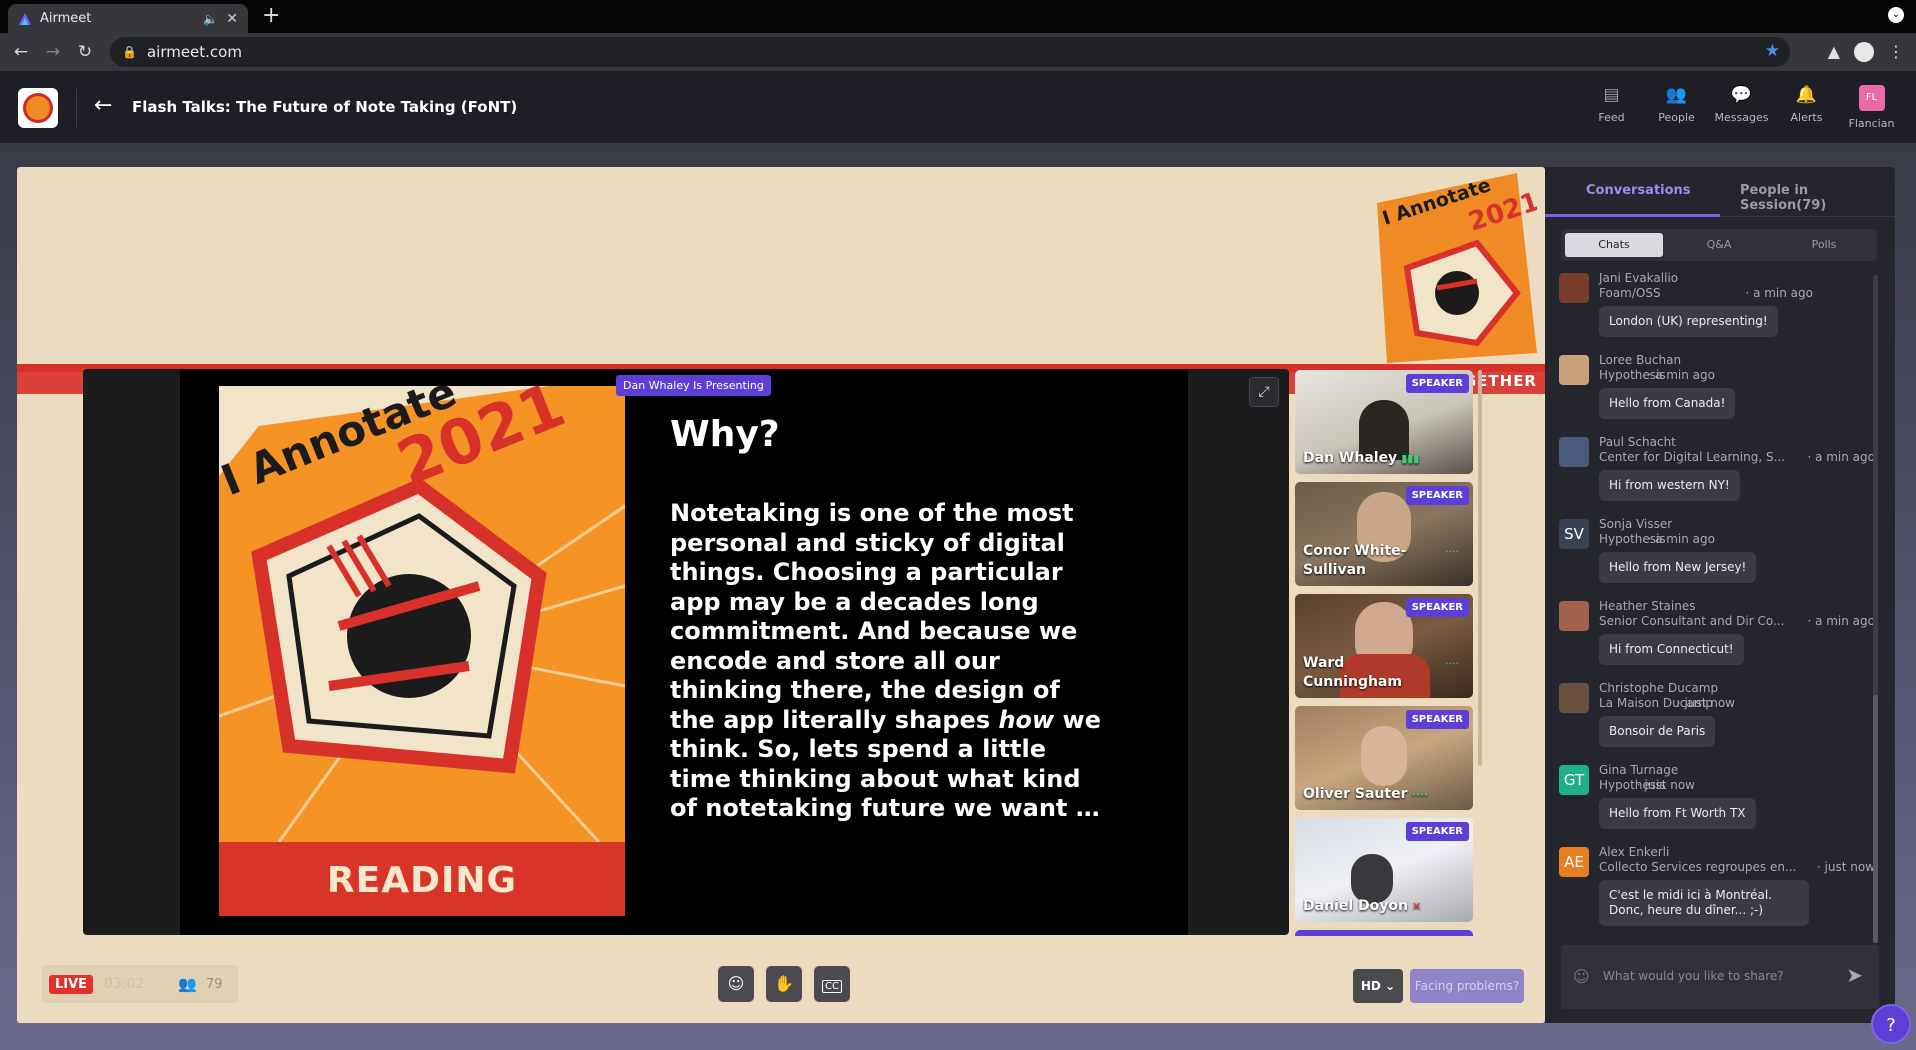 The image size is (1916, 1050). What do you see at coordinates (128, 18) in the screenshot?
I see `browser-tab: Airmeet 🔈 ✕` at bounding box center [128, 18].